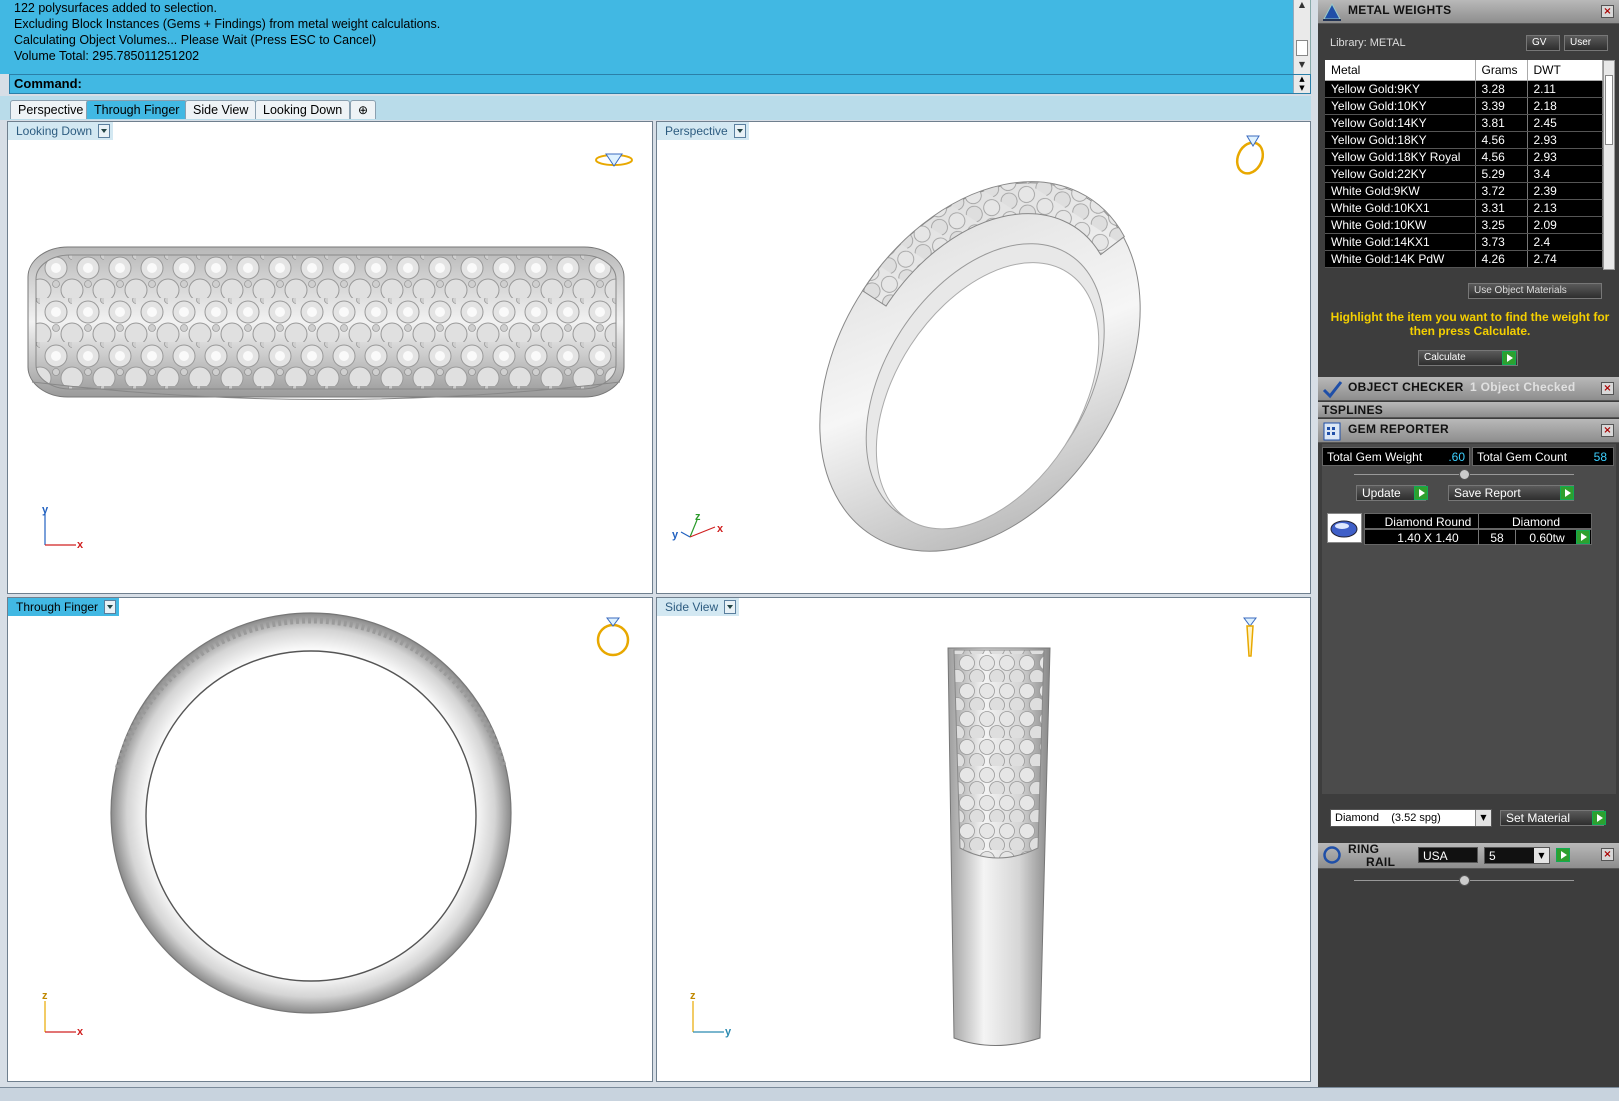 The width and height of the screenshot is (1619, 1101). Describe the element at coordinates (1302, 64) in the screenshot. I see `scroll-down-icon: ▼` at that location.